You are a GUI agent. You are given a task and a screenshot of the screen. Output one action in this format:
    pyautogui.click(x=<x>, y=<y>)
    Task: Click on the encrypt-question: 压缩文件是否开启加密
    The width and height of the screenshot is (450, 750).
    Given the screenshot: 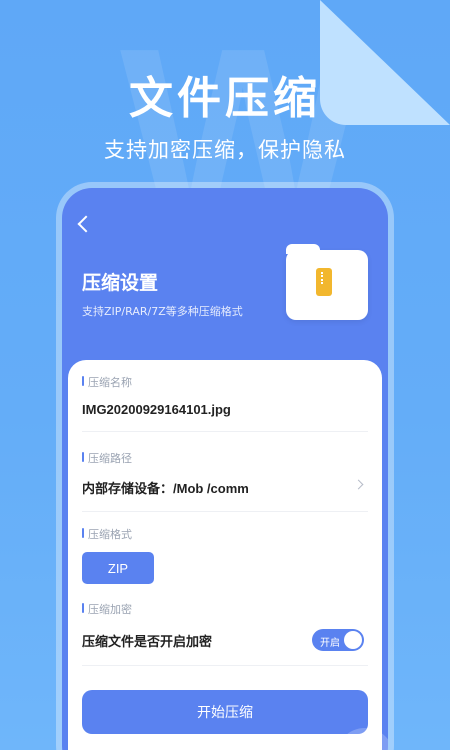 What is the action you would take?
    pyautogui.click(x=147, y=642)
    